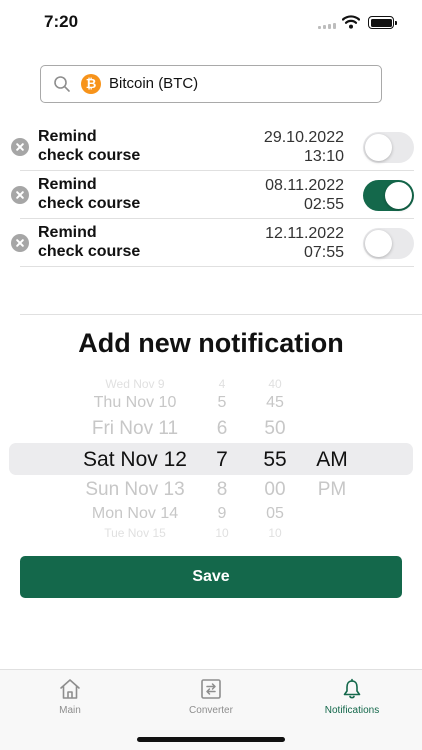  I want to click on picker-option: Sat Nov 12, so click(135, 459).